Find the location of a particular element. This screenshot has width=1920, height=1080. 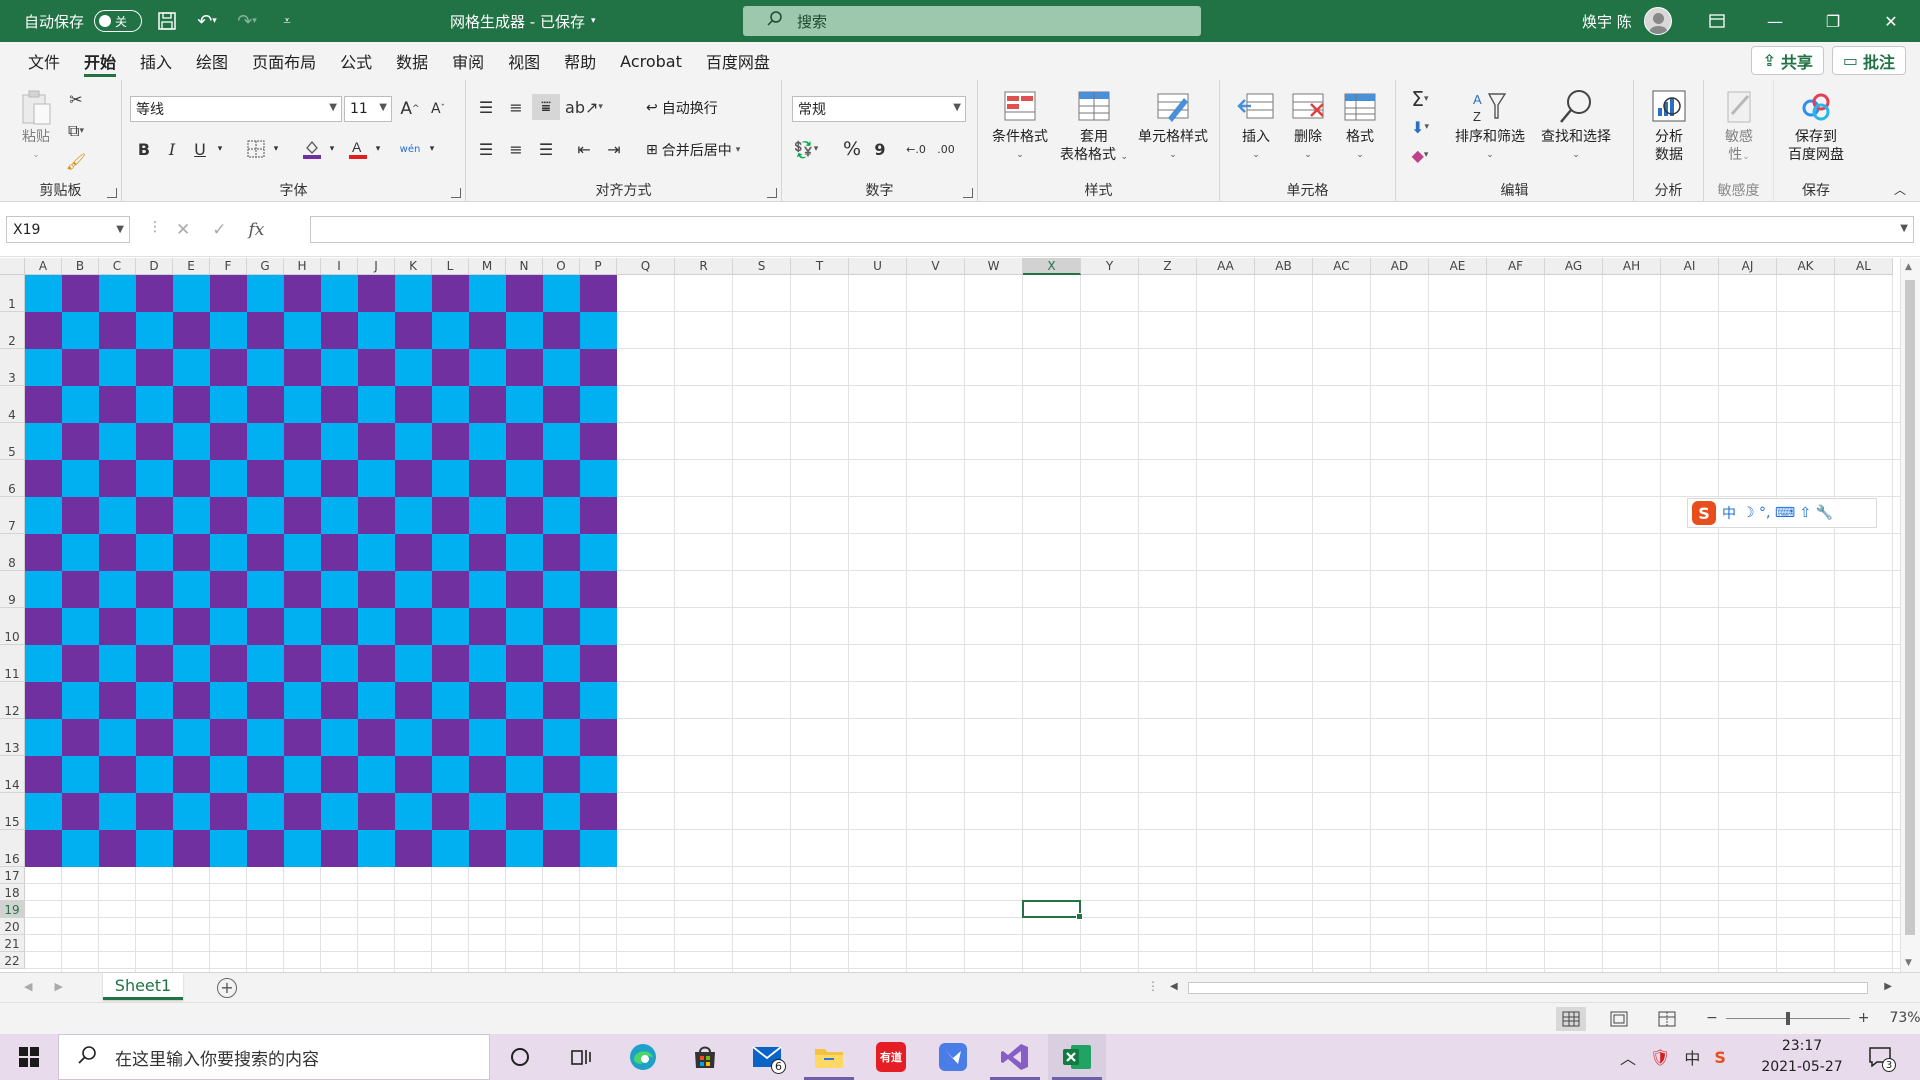

scroll-up-arrow: ▲ is located at coordinates (1908, 267).